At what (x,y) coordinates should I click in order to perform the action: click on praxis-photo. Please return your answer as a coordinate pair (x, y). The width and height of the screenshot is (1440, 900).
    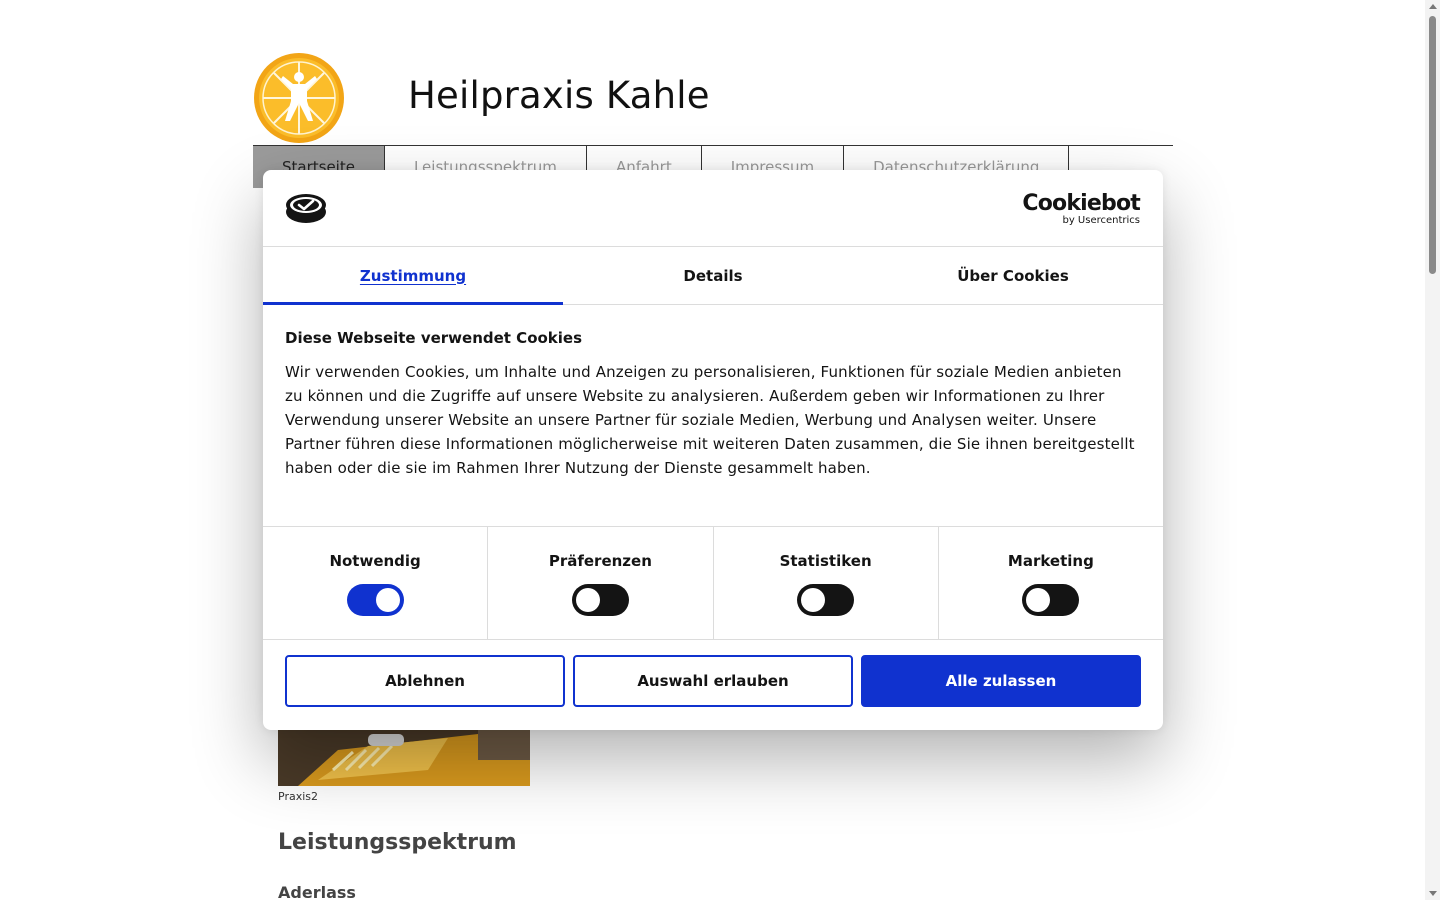
    Looking at the image, I should click on (404, 758).